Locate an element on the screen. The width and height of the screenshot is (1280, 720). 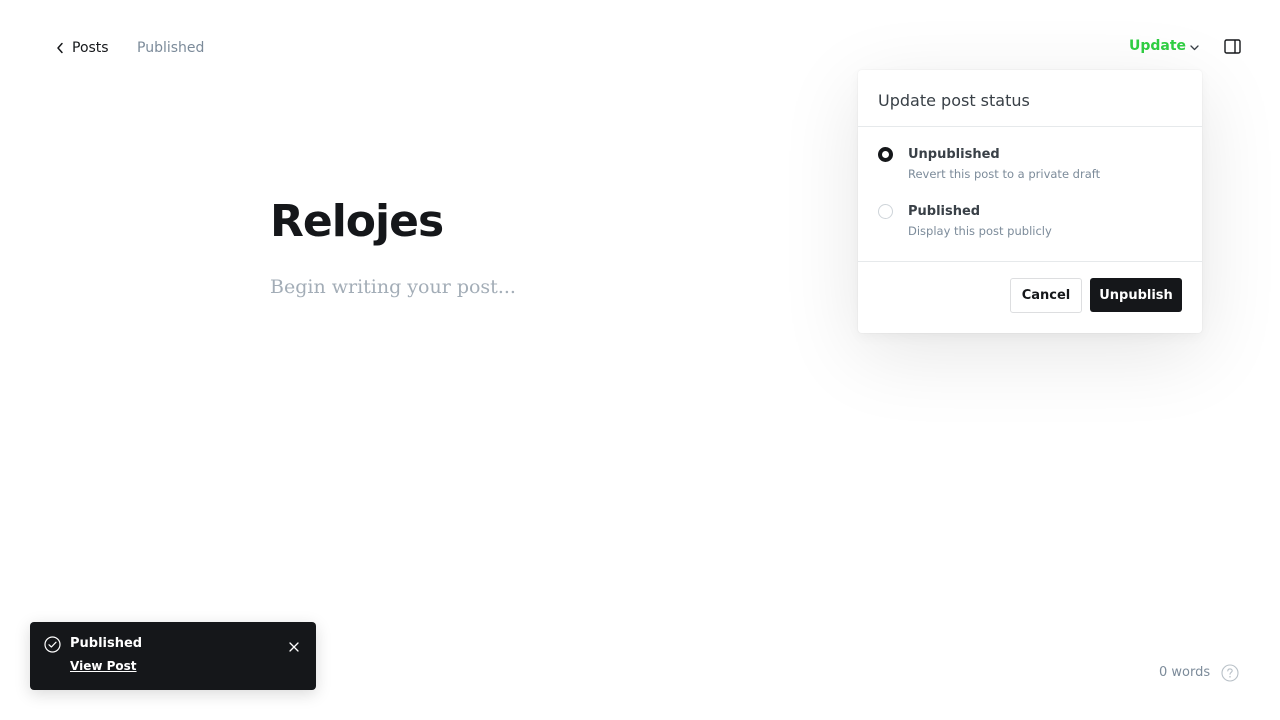
update-button-label: Update is located at coordinates (1158, 46).